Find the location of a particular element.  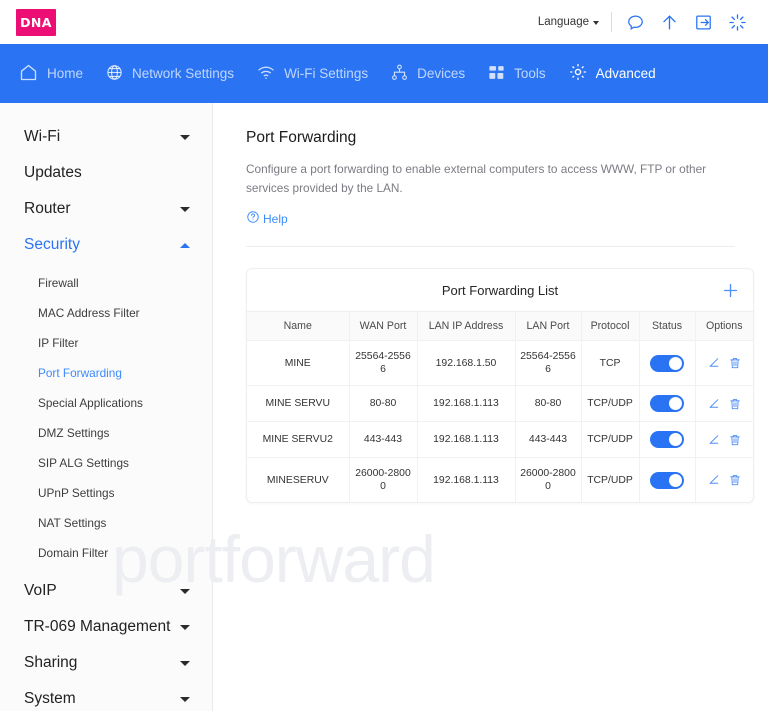

sidebar-item-firewall-label: Firewall is located at coordinates (58, 283).